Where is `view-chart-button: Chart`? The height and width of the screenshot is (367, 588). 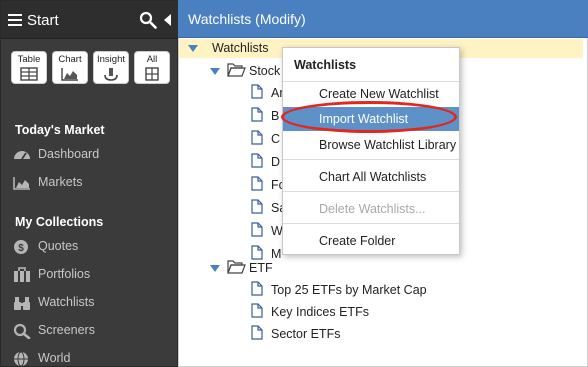
view-chart-button: Chart is located at coordinates (70, 67).